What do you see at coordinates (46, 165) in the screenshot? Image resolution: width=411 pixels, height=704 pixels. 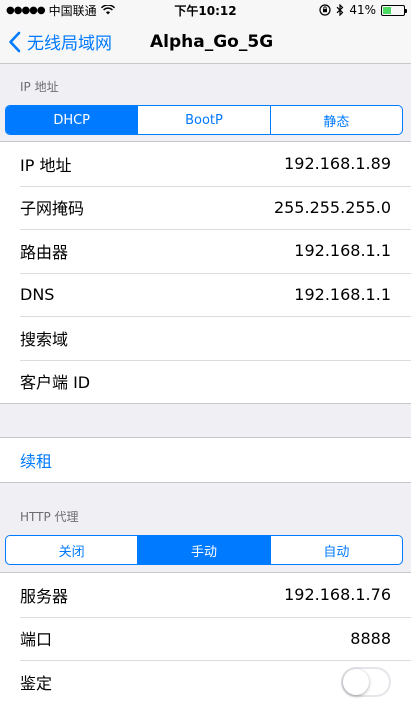 I see `row-label: IP 地址` at bounding box center [46, 165].